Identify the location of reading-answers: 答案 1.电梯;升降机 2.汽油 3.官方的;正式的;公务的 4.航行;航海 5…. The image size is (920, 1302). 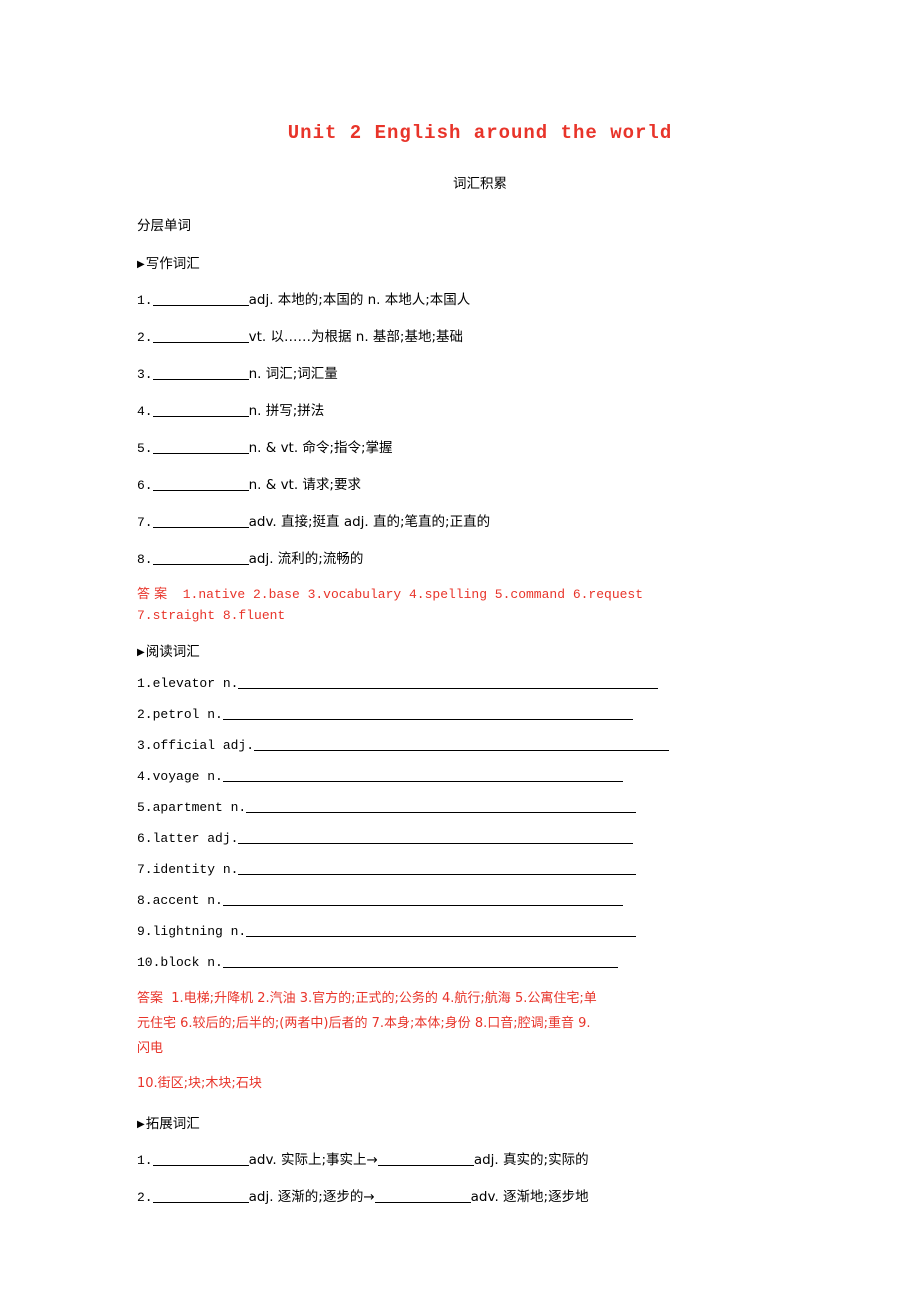
(463, 1023).